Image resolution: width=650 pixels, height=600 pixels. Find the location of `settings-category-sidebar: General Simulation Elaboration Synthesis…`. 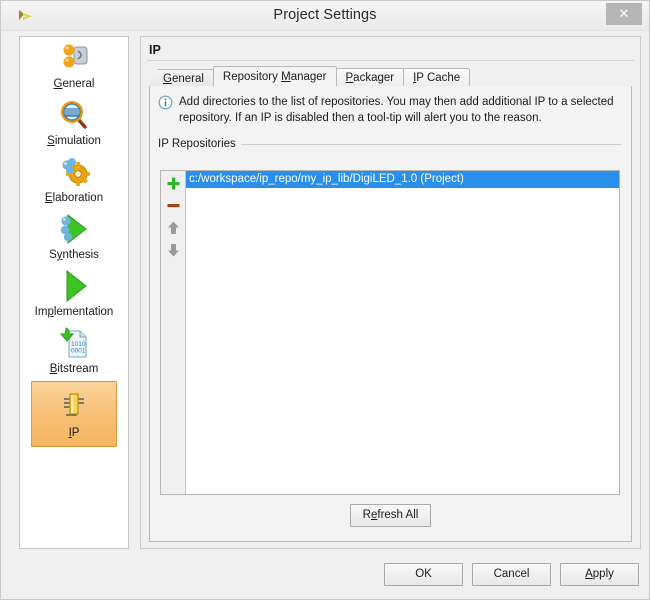

settings-category-sidebar: General Simulation Elaboration Synthesis… is located at coordinates (74, 292).